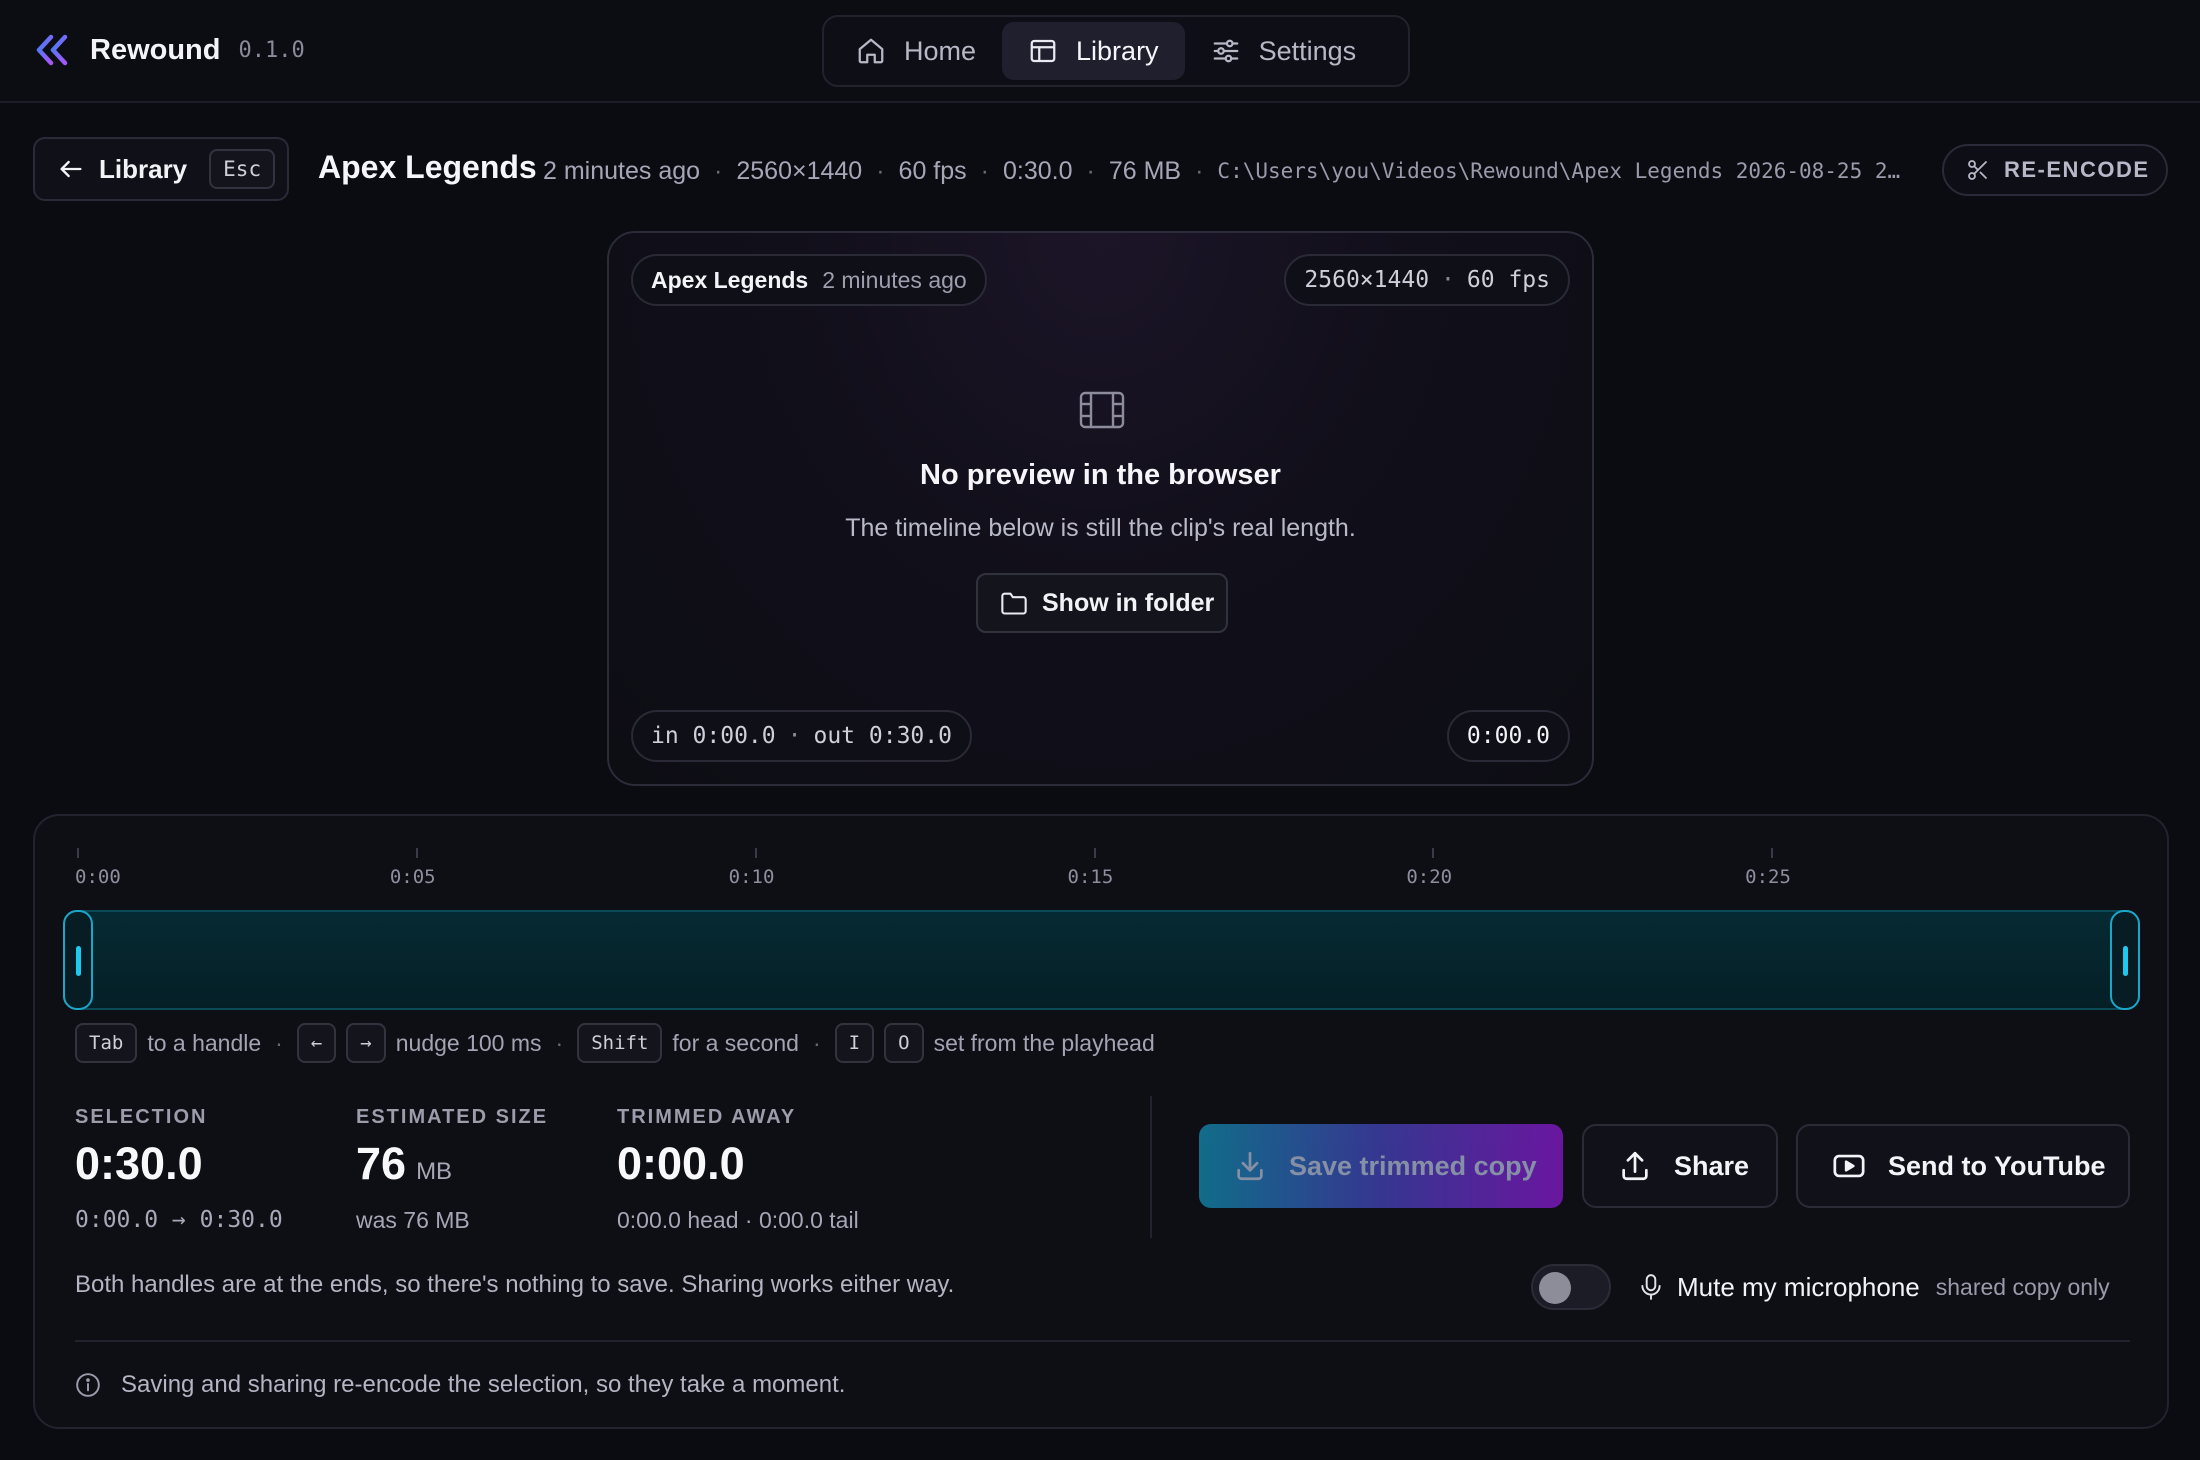 Image resolution: width=2200 pixels, height=1460 pixels. What do you see at coordinates (1768, 877) in the screenshot?
I see `ruler-tick-label: 0:25` at bounding box center [1768, 877].